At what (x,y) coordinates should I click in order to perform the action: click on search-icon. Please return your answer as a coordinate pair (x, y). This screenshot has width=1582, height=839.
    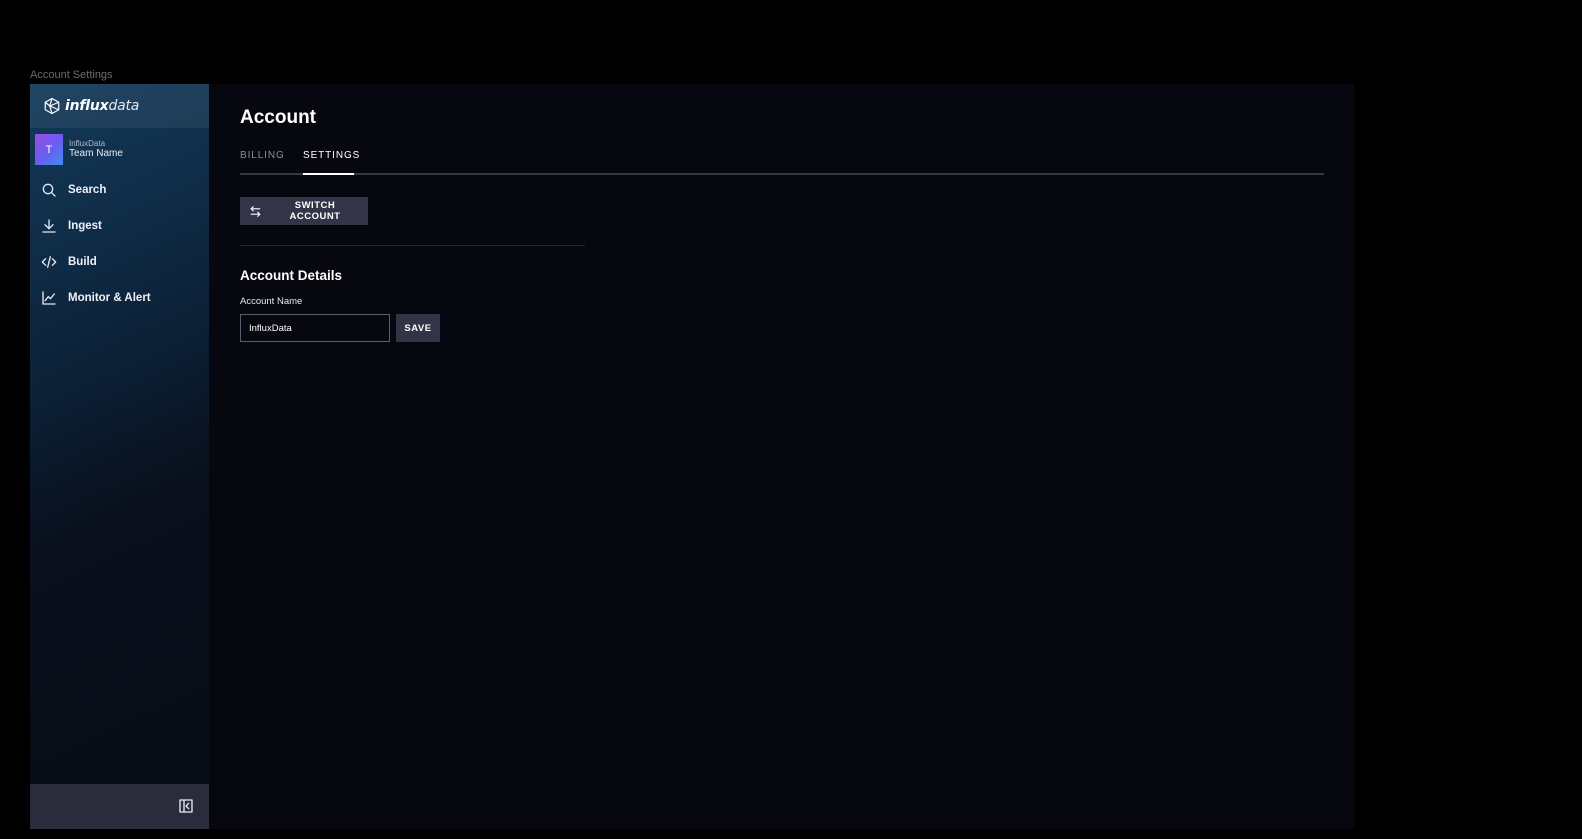
    Looking at the image, I should click on (49, 190).